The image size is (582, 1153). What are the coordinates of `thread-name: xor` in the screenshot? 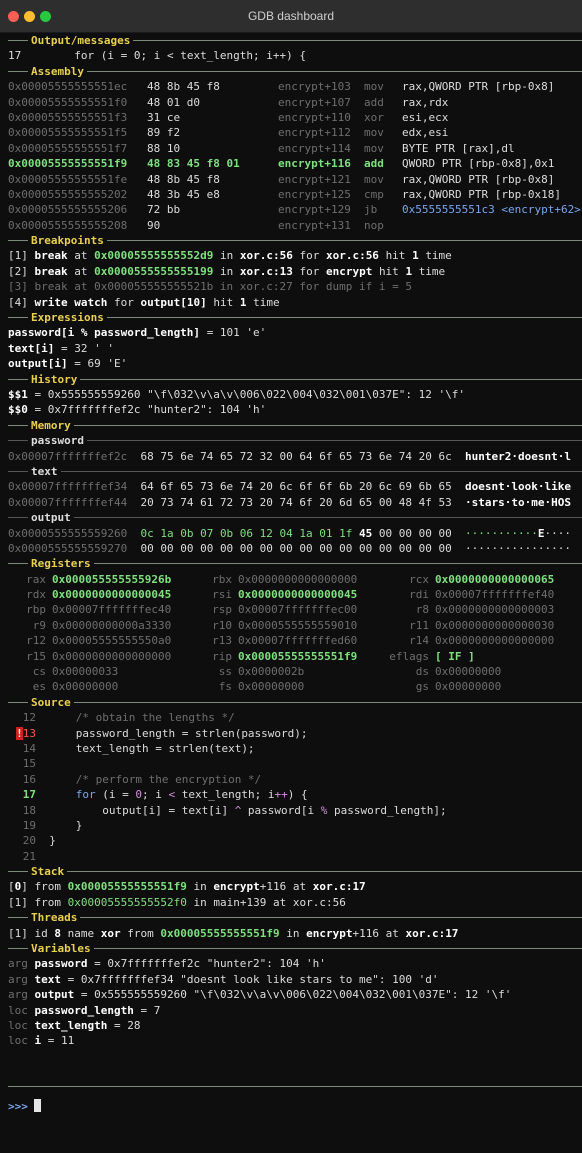 It's located at (110, 933).